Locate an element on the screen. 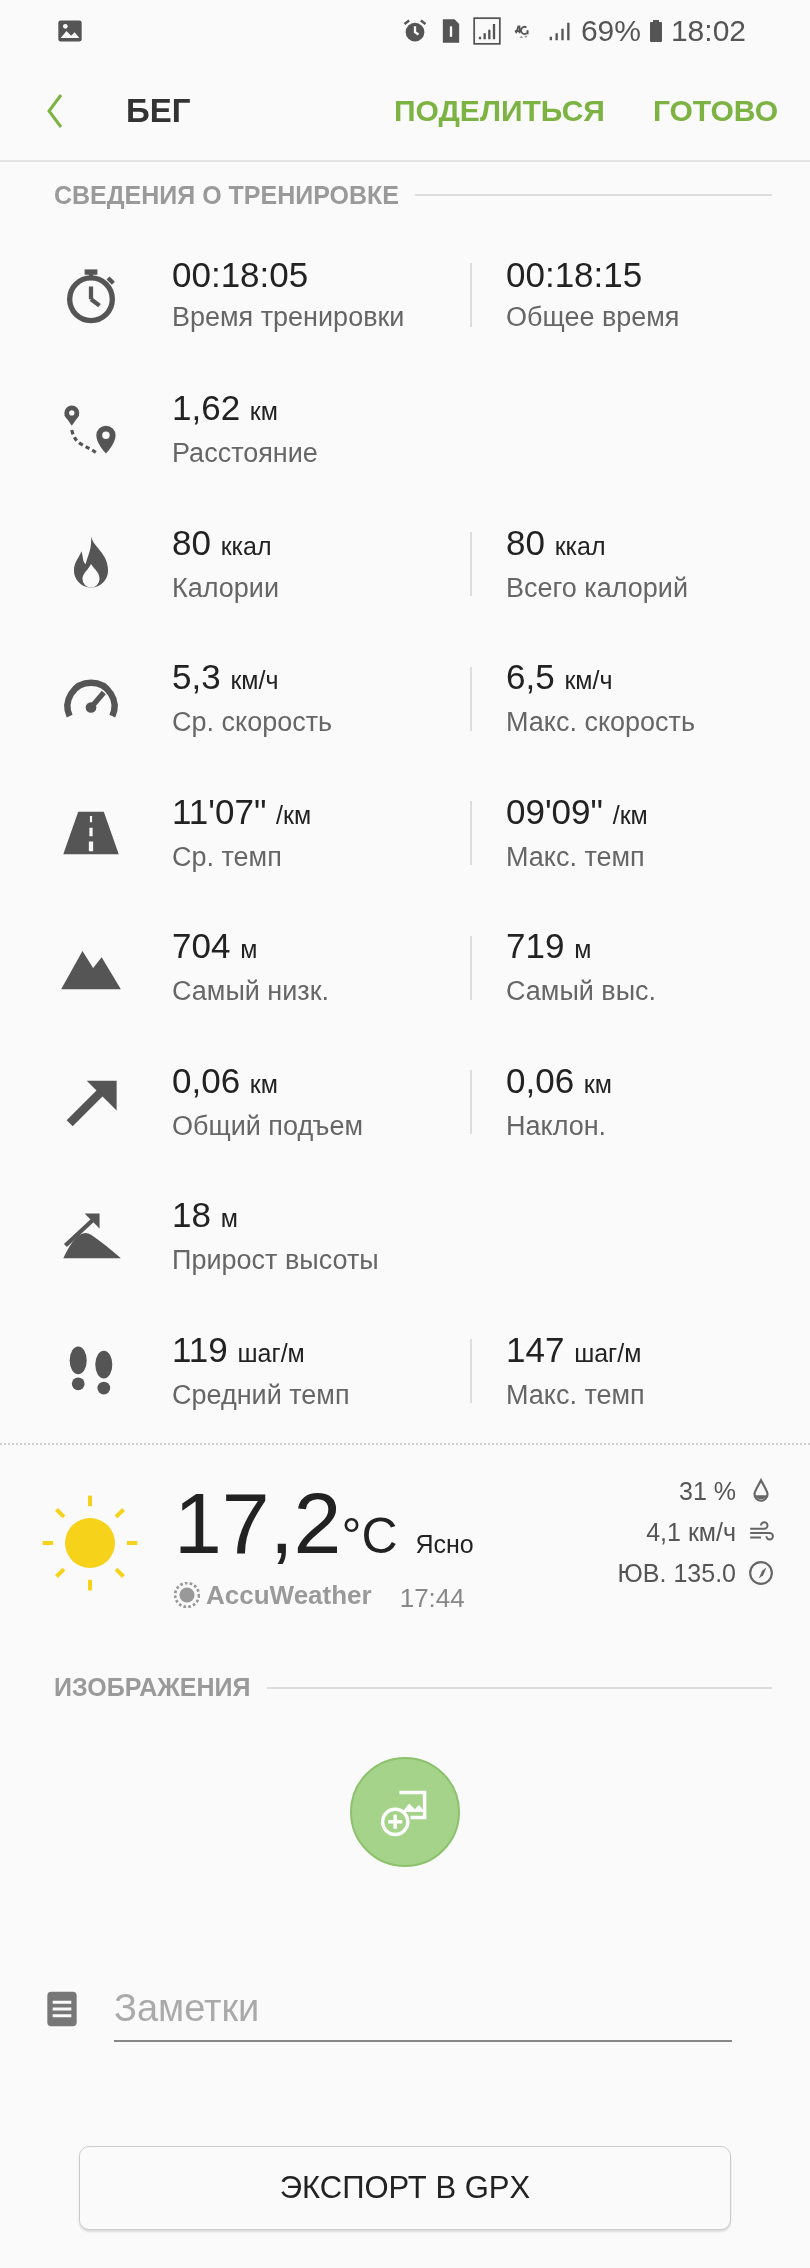 The height and width of the screenshot is (2268, 810). clock-time: 18:02 is located at coordinates (708, 31).